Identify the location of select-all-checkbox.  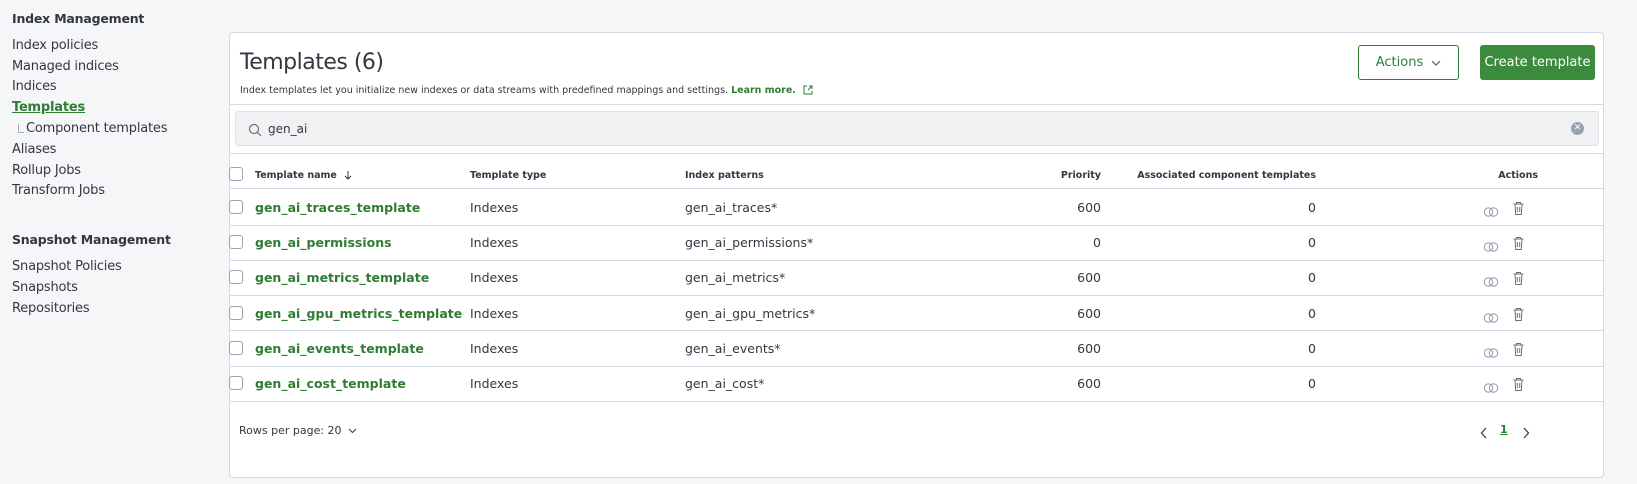
(236, 174).